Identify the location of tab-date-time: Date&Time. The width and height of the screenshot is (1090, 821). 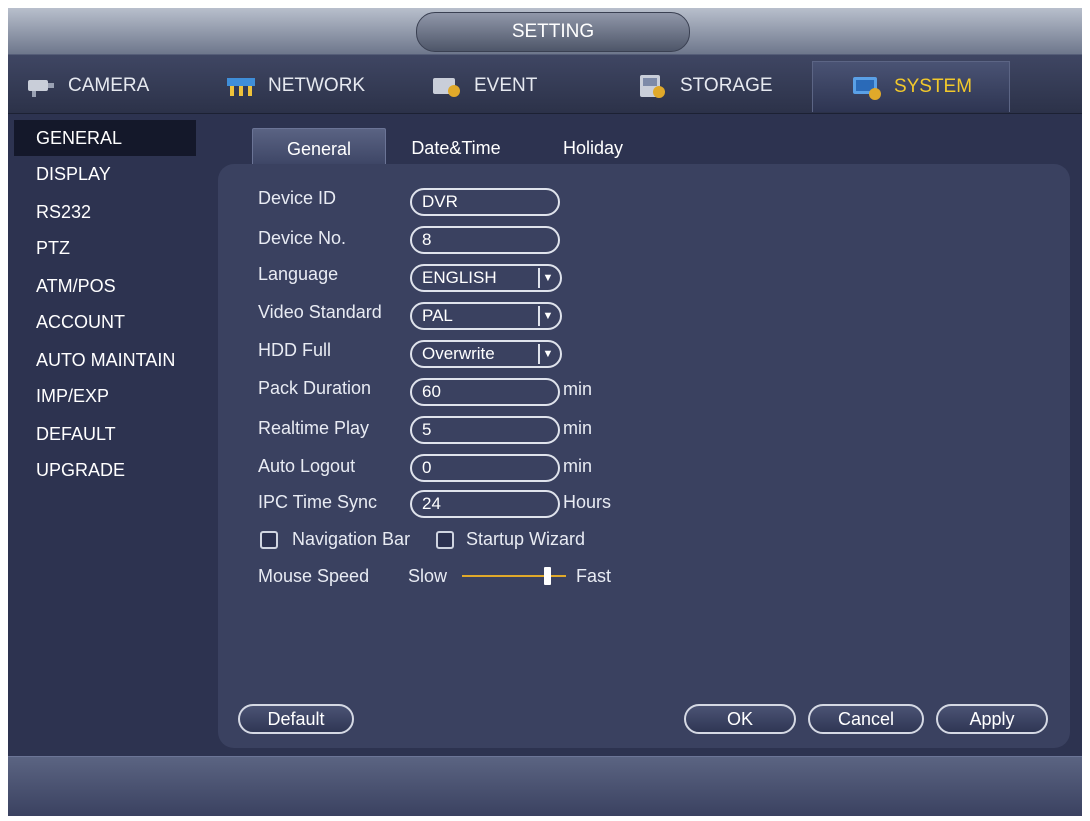
(456, 148).